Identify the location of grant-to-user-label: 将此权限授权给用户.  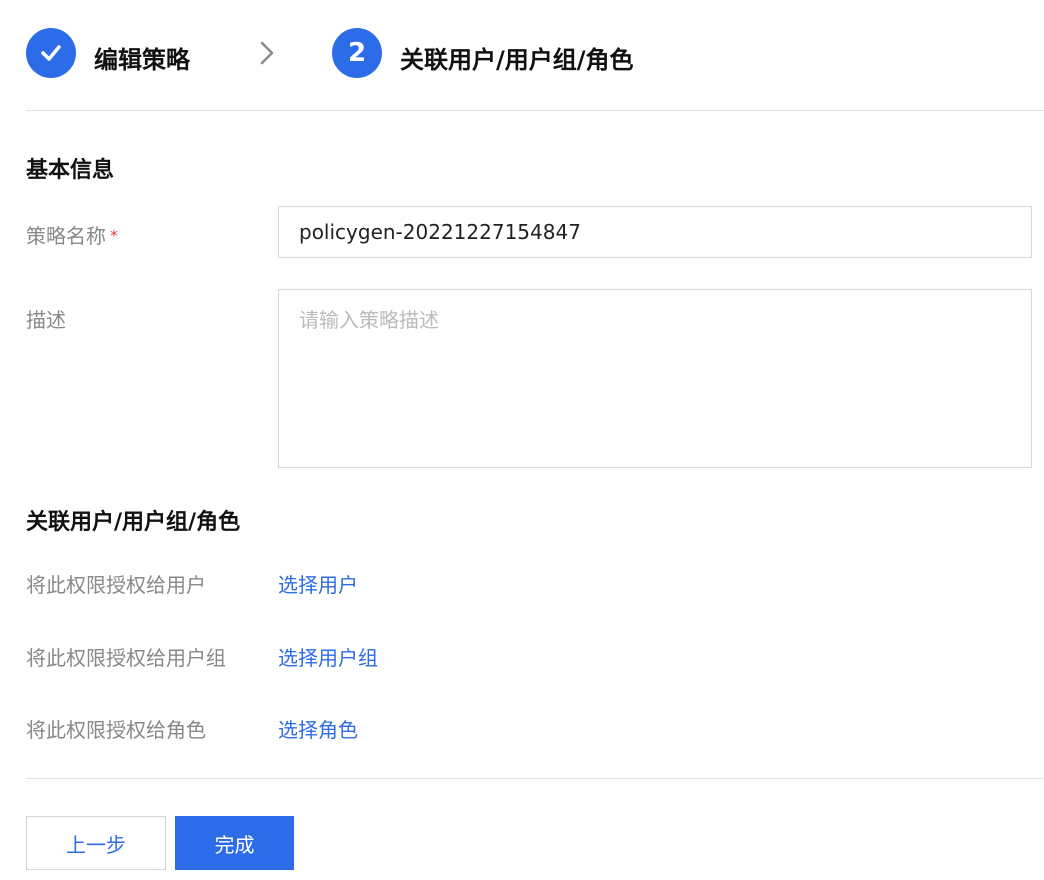
(116, 585).